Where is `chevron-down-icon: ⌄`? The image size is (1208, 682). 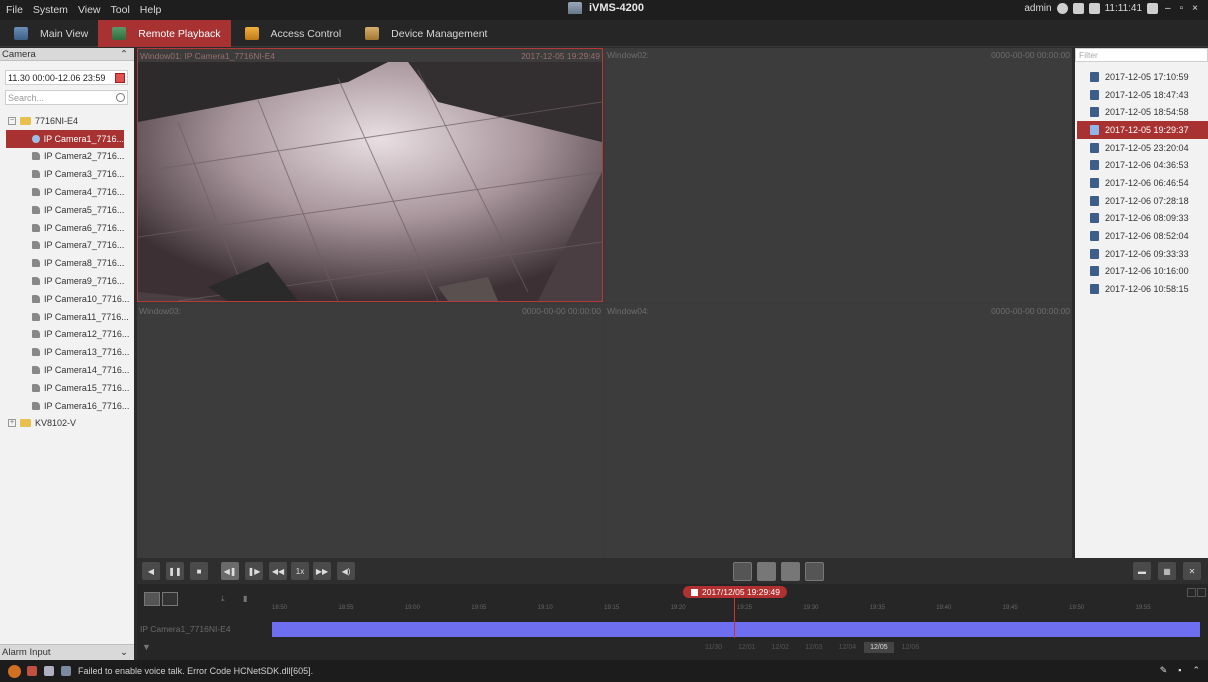
chevron-down-icon: ⌄ is located at coordinates (124, 652).